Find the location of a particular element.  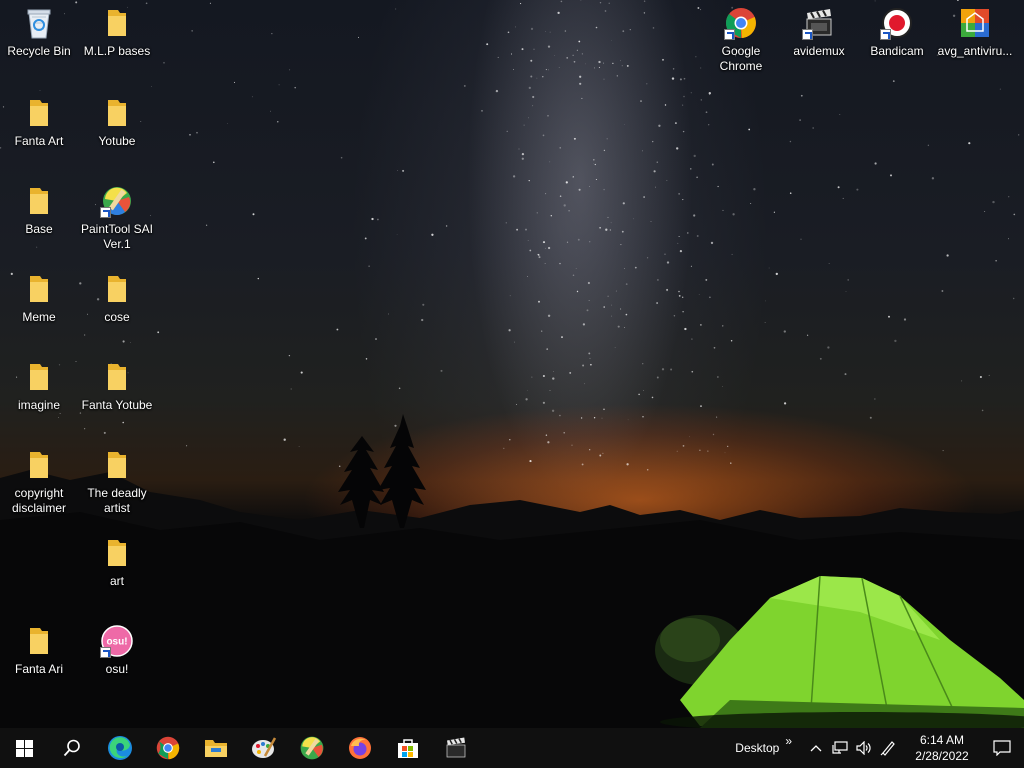

desktop-icon-label: Fanta Art is located at coordinates (39, 141).